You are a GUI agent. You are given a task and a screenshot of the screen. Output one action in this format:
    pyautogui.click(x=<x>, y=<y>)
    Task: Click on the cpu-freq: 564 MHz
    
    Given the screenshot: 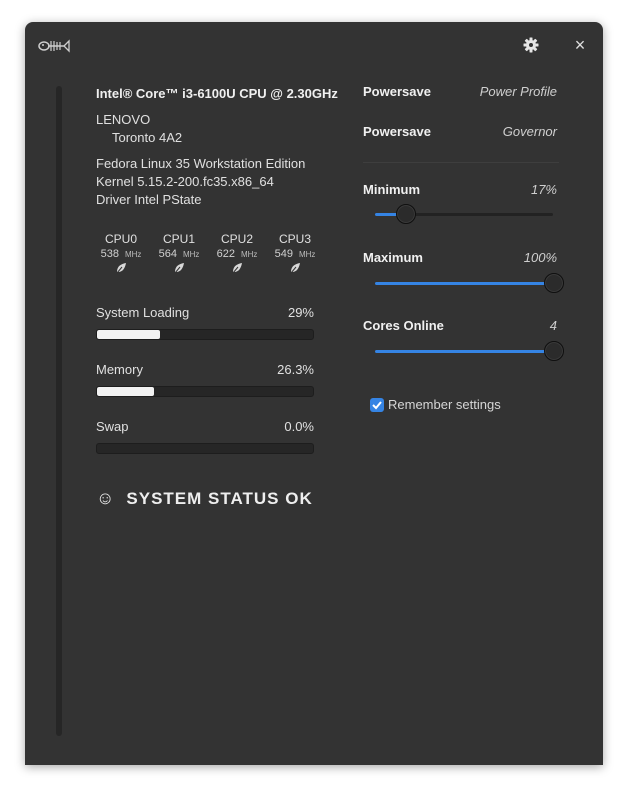 What is the action you would take?
    pyautogui.click(x=179, y=254)
    